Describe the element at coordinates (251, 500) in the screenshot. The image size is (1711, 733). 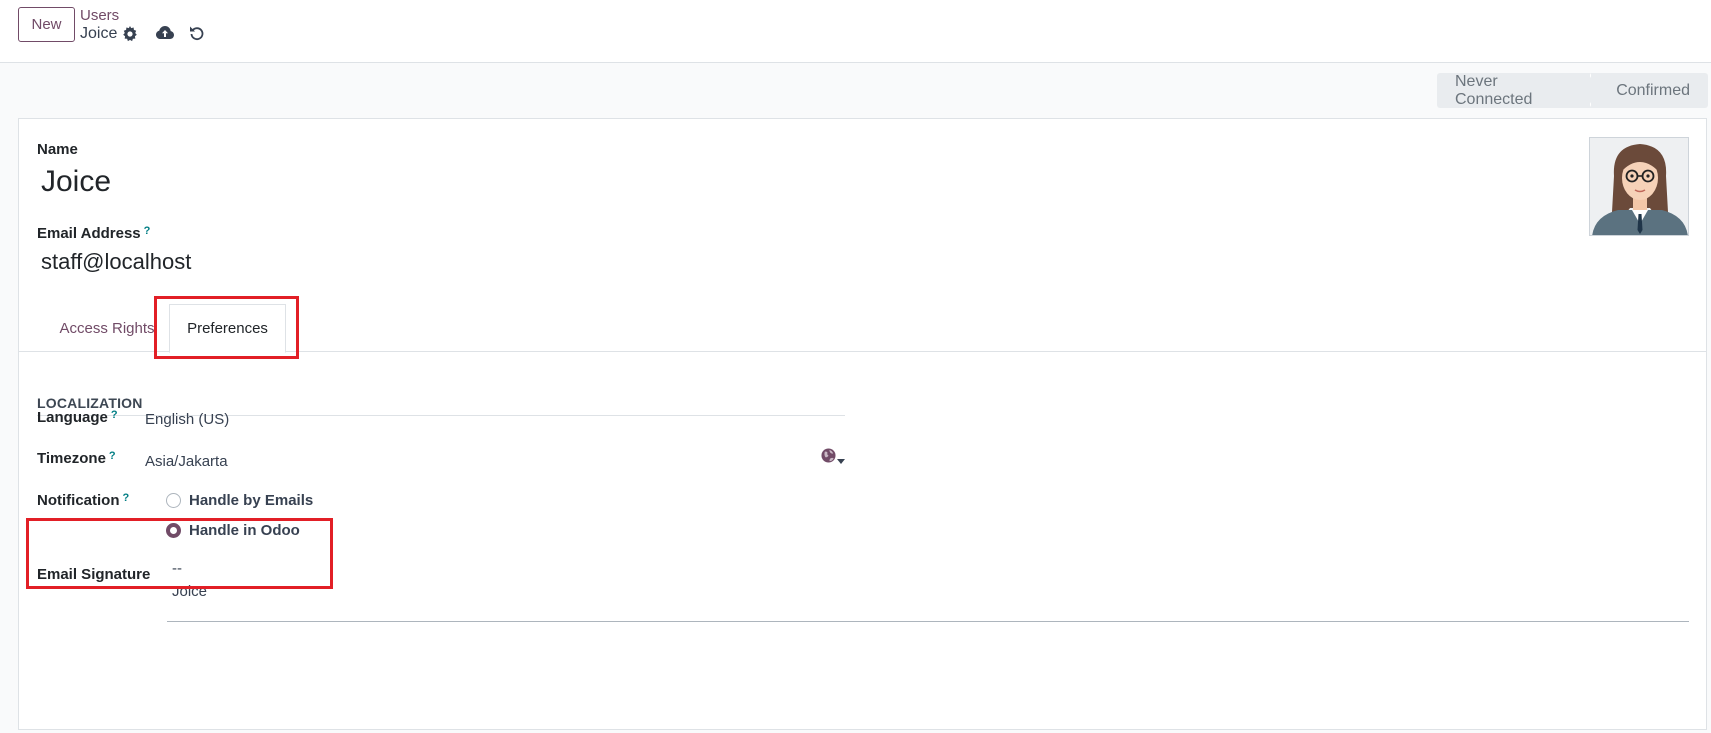
I see `radio-label-emails: Handle by Emails` at that location.